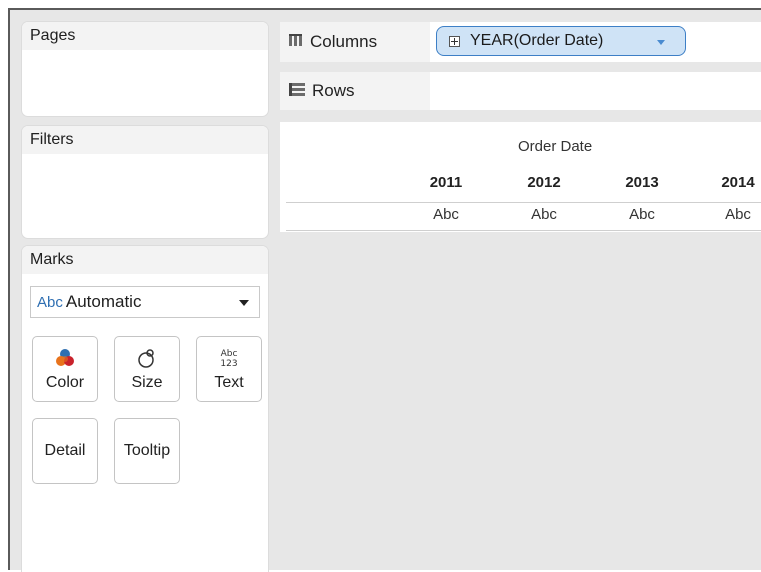 Image resolution: width=761 pixels, height=572 pixels. Describe the element at coordinates (454, 41) in the screenshot. I see `expand-plus-icon` at that location.